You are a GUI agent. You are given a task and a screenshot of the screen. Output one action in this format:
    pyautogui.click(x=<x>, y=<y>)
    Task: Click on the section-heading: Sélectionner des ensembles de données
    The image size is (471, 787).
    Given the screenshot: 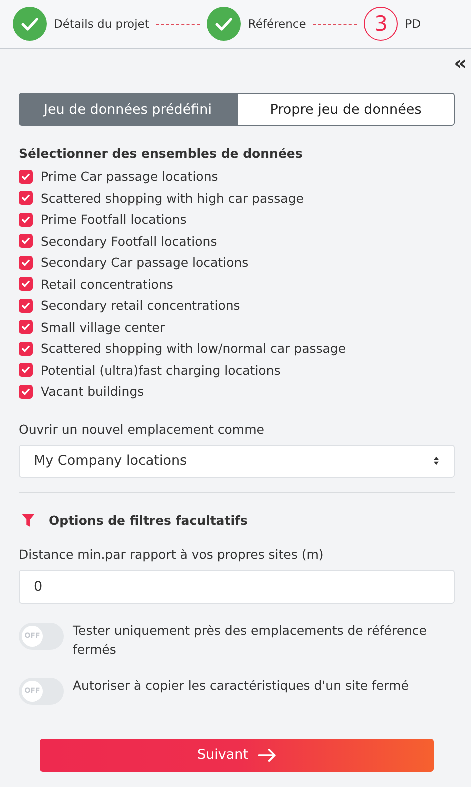 What is the action you would take?
    pyautogui.click(x=161, y=153)
    